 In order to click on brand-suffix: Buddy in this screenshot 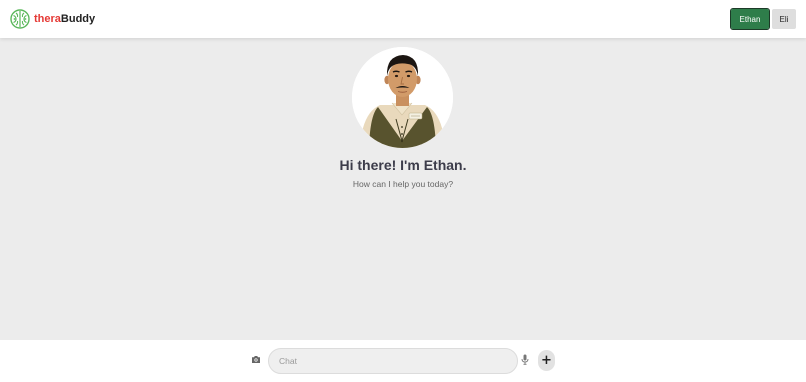, I will do `click(78, 19)`.